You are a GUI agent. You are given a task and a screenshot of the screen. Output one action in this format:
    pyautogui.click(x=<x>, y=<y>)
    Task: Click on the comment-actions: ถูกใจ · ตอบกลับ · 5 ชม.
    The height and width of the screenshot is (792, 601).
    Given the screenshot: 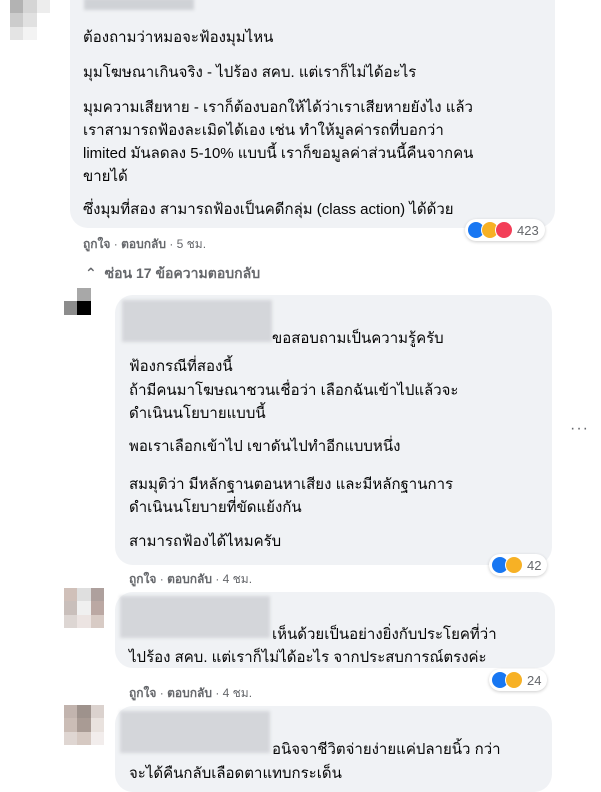 What is the action you would take?
    pyautogui.click(x=145, y=244)
    